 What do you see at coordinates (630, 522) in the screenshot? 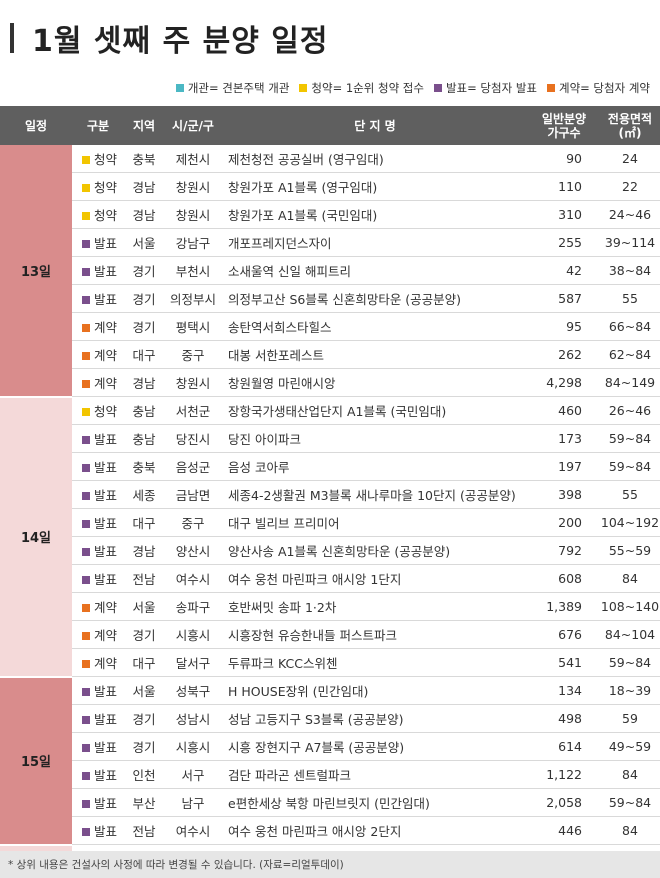
I see `area-cell: 104~192` at bounding box center [630, 522].